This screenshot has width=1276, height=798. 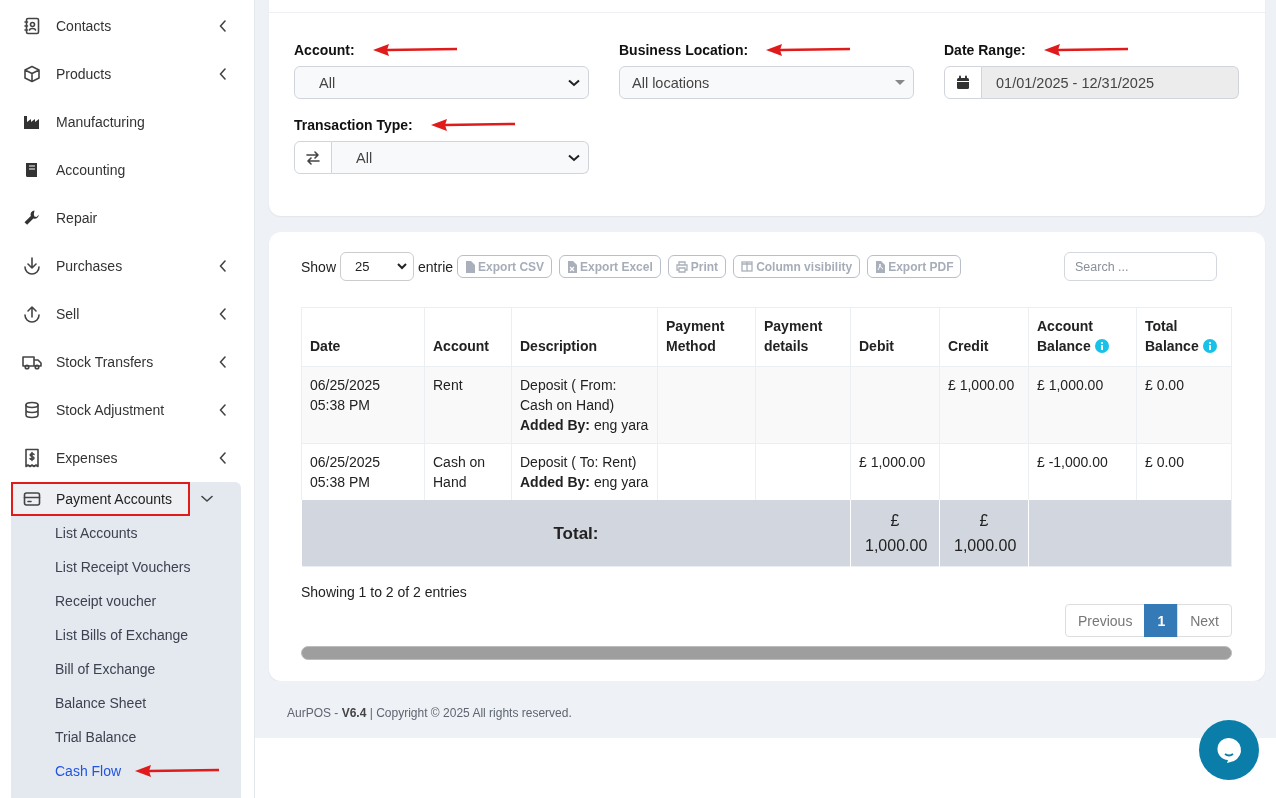 I want to click on total-label: Total:, so click(x=576, y=533).